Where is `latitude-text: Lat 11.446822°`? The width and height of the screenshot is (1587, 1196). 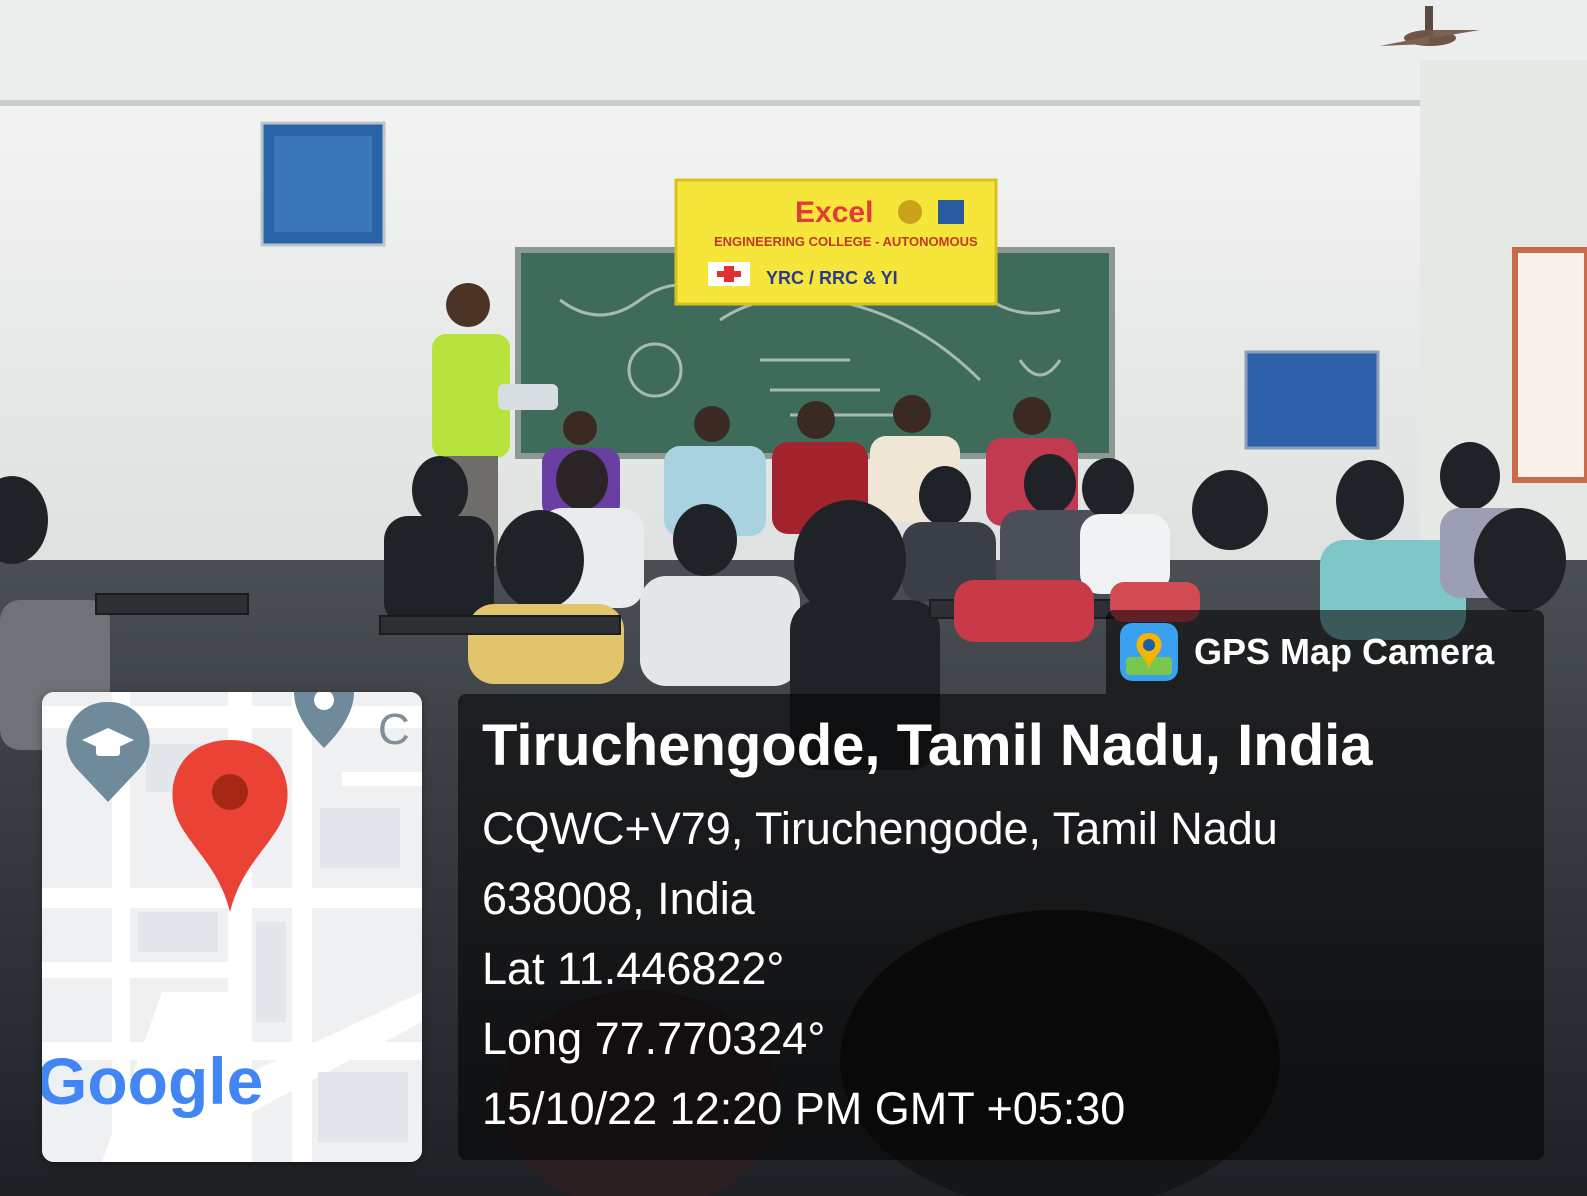
latitude-text: Lat 11.446822° is located at coordinates (633, 968).